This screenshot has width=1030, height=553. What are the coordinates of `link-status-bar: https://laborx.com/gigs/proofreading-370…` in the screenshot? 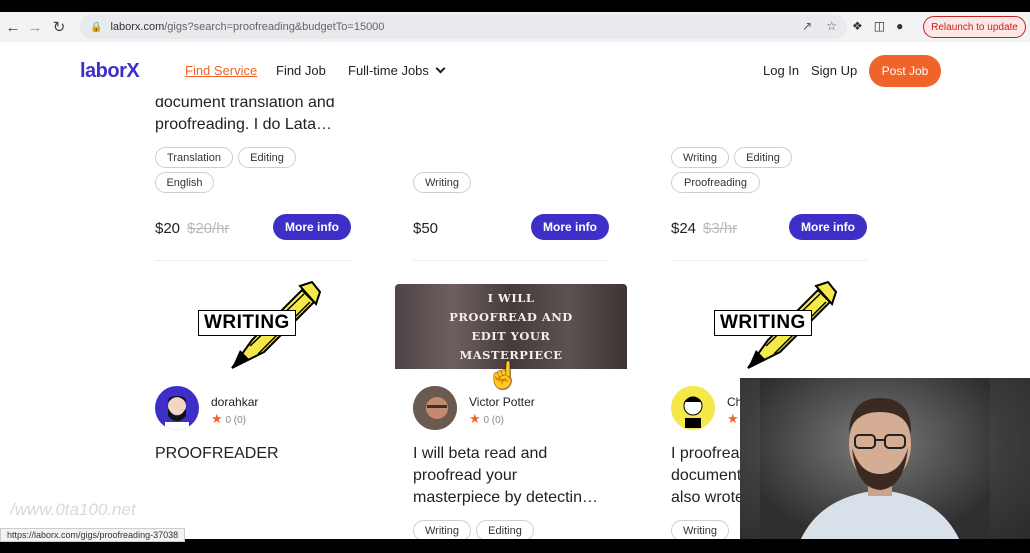 It's located at (93, 535).